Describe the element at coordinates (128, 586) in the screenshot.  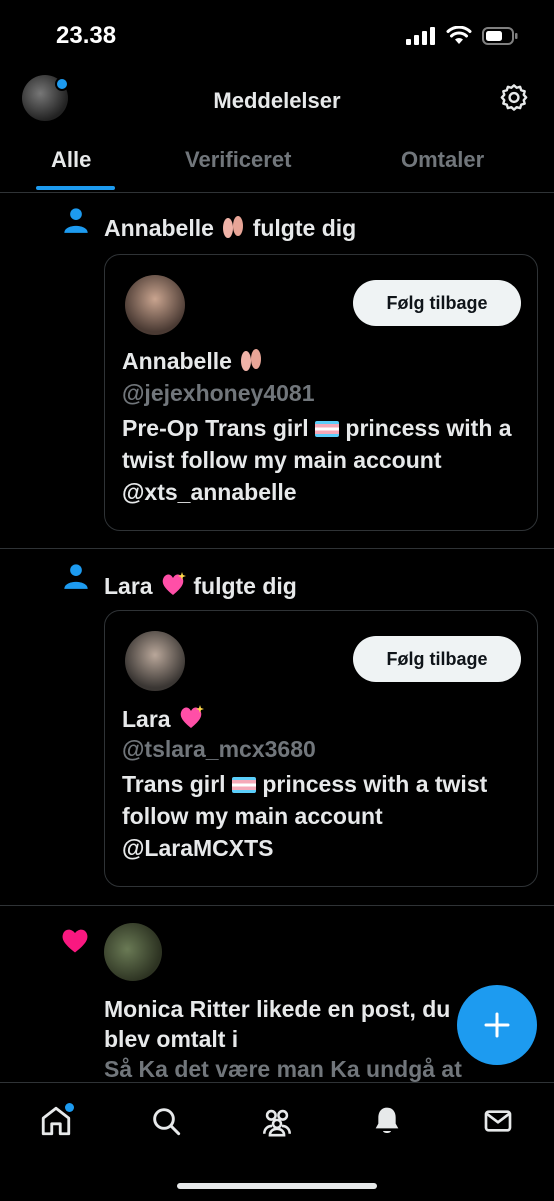
I see `follower-name: Lara` at that location.